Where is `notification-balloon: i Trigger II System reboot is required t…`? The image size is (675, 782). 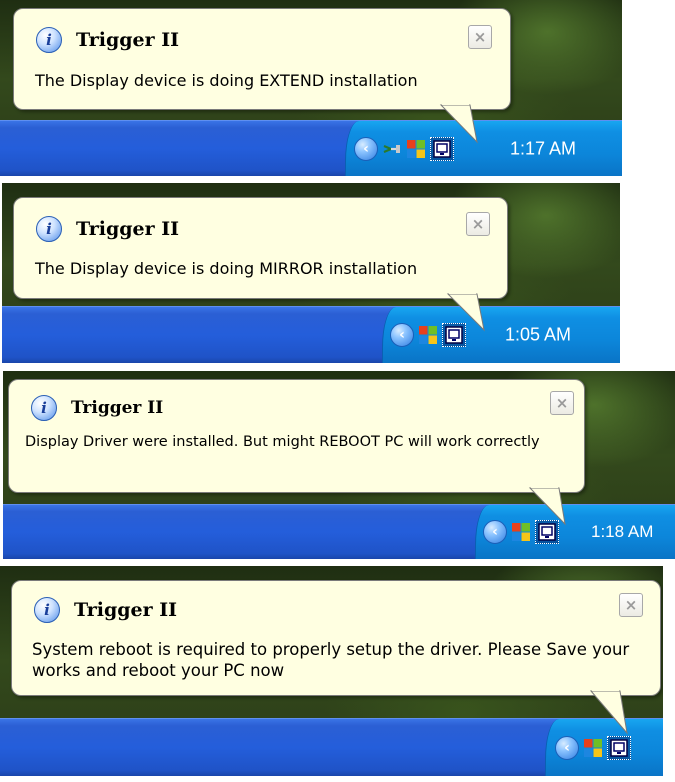 notification-balloon: i Trigger II System reboot is required t… is located at coordinates (336, 638).